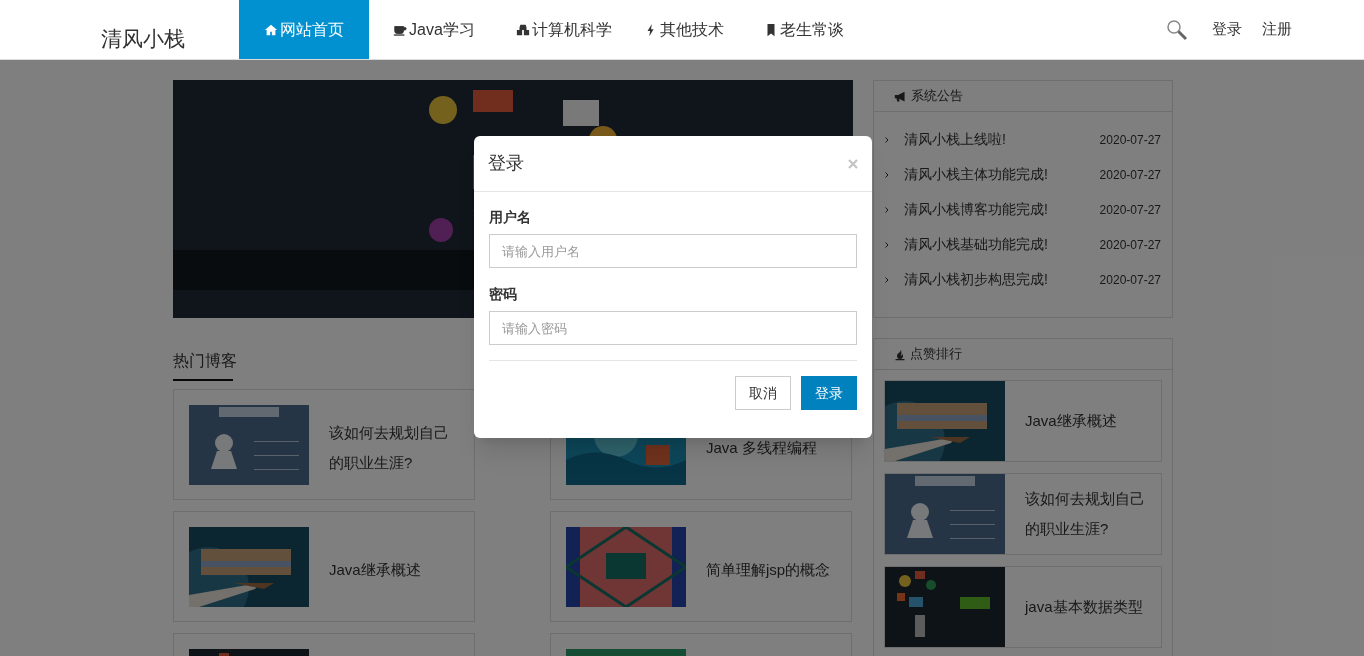 This screenshot has width=1364, height=656. I want to click on nav-link: 登录, so click(1227, 29).